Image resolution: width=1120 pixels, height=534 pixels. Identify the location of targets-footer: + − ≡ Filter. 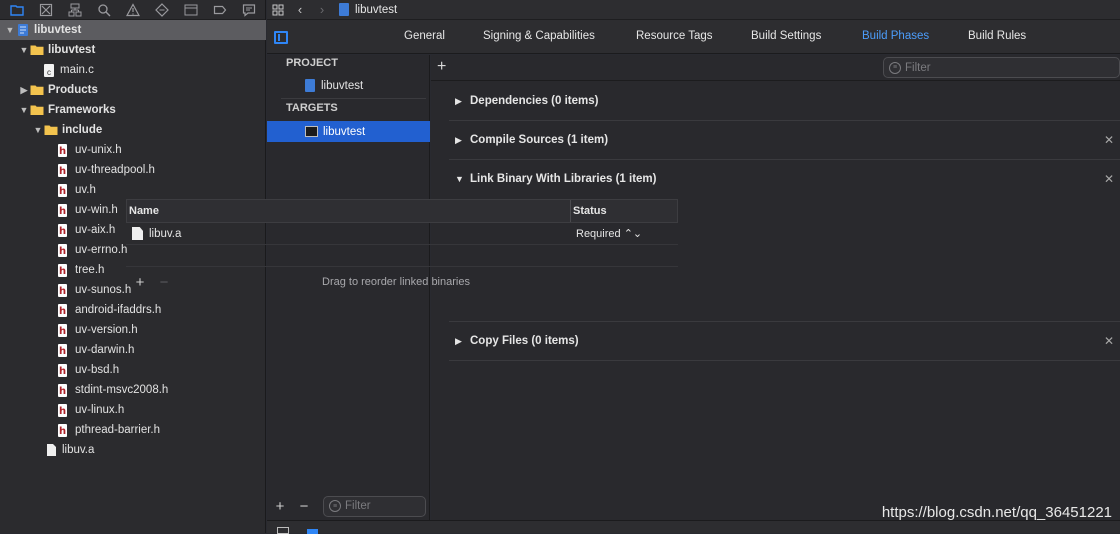
(348, 506).